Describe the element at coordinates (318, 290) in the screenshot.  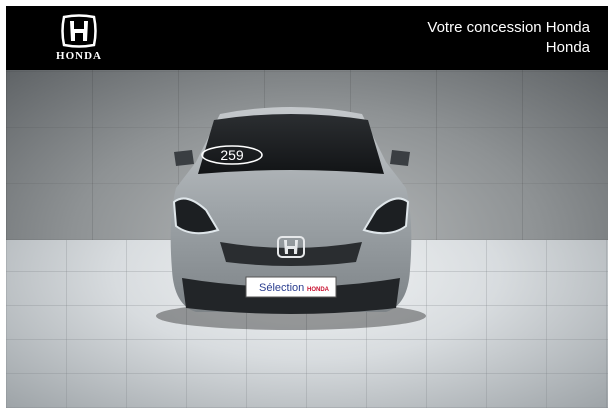
I see `plate-brand: HONDA` at that location.